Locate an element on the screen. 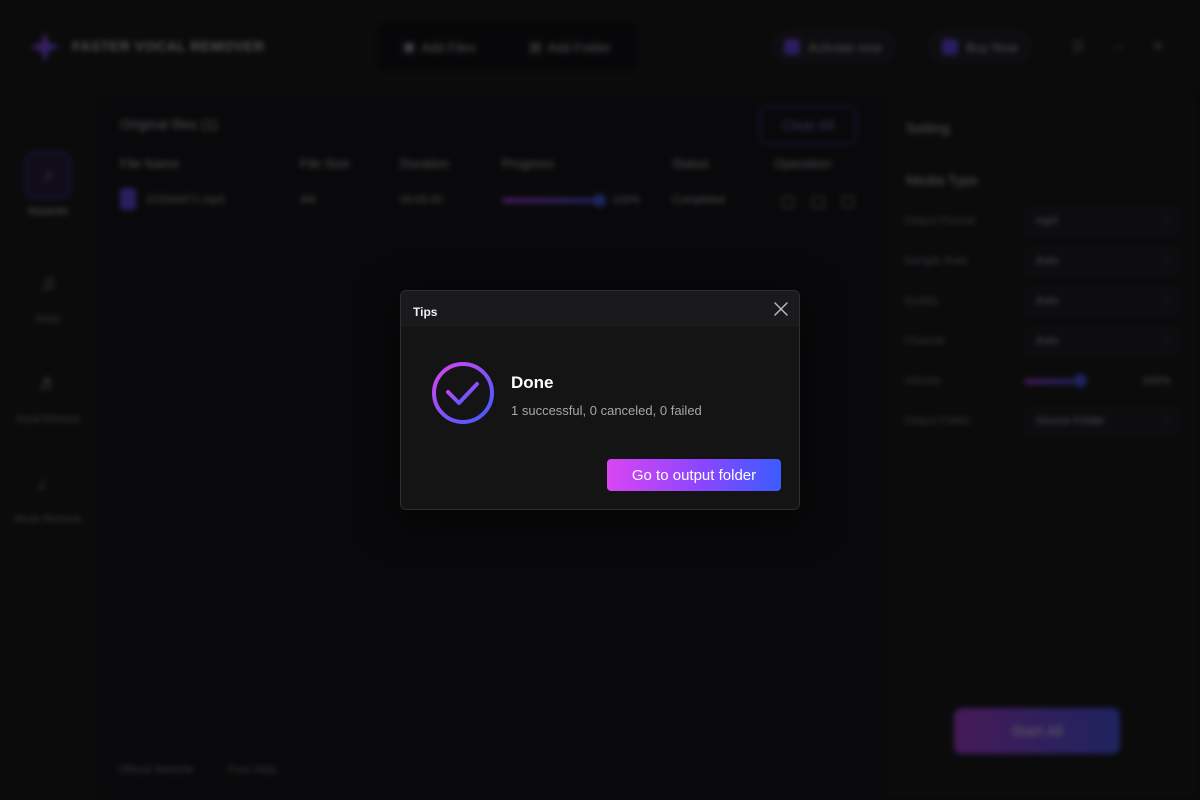  close-icon is located at coordinates (781, 309).